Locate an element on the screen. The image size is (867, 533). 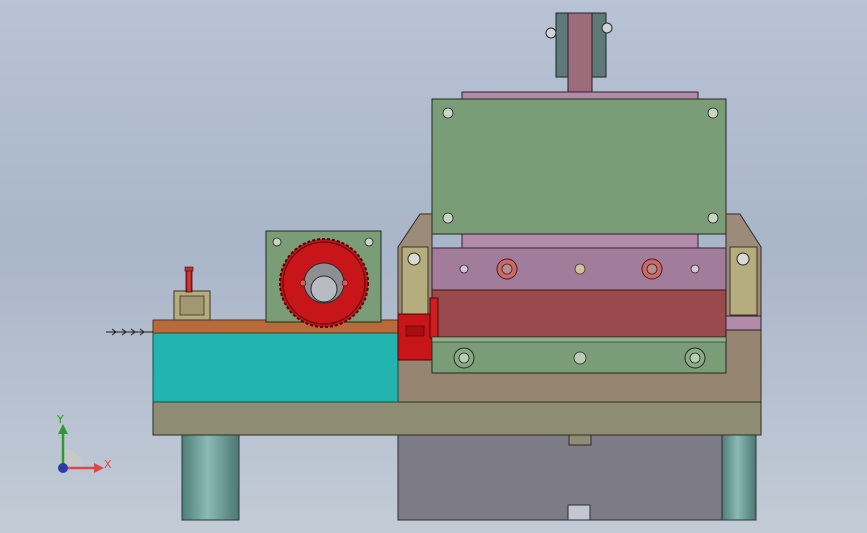
cyan-feed-block is located at coordinates (275, 367).